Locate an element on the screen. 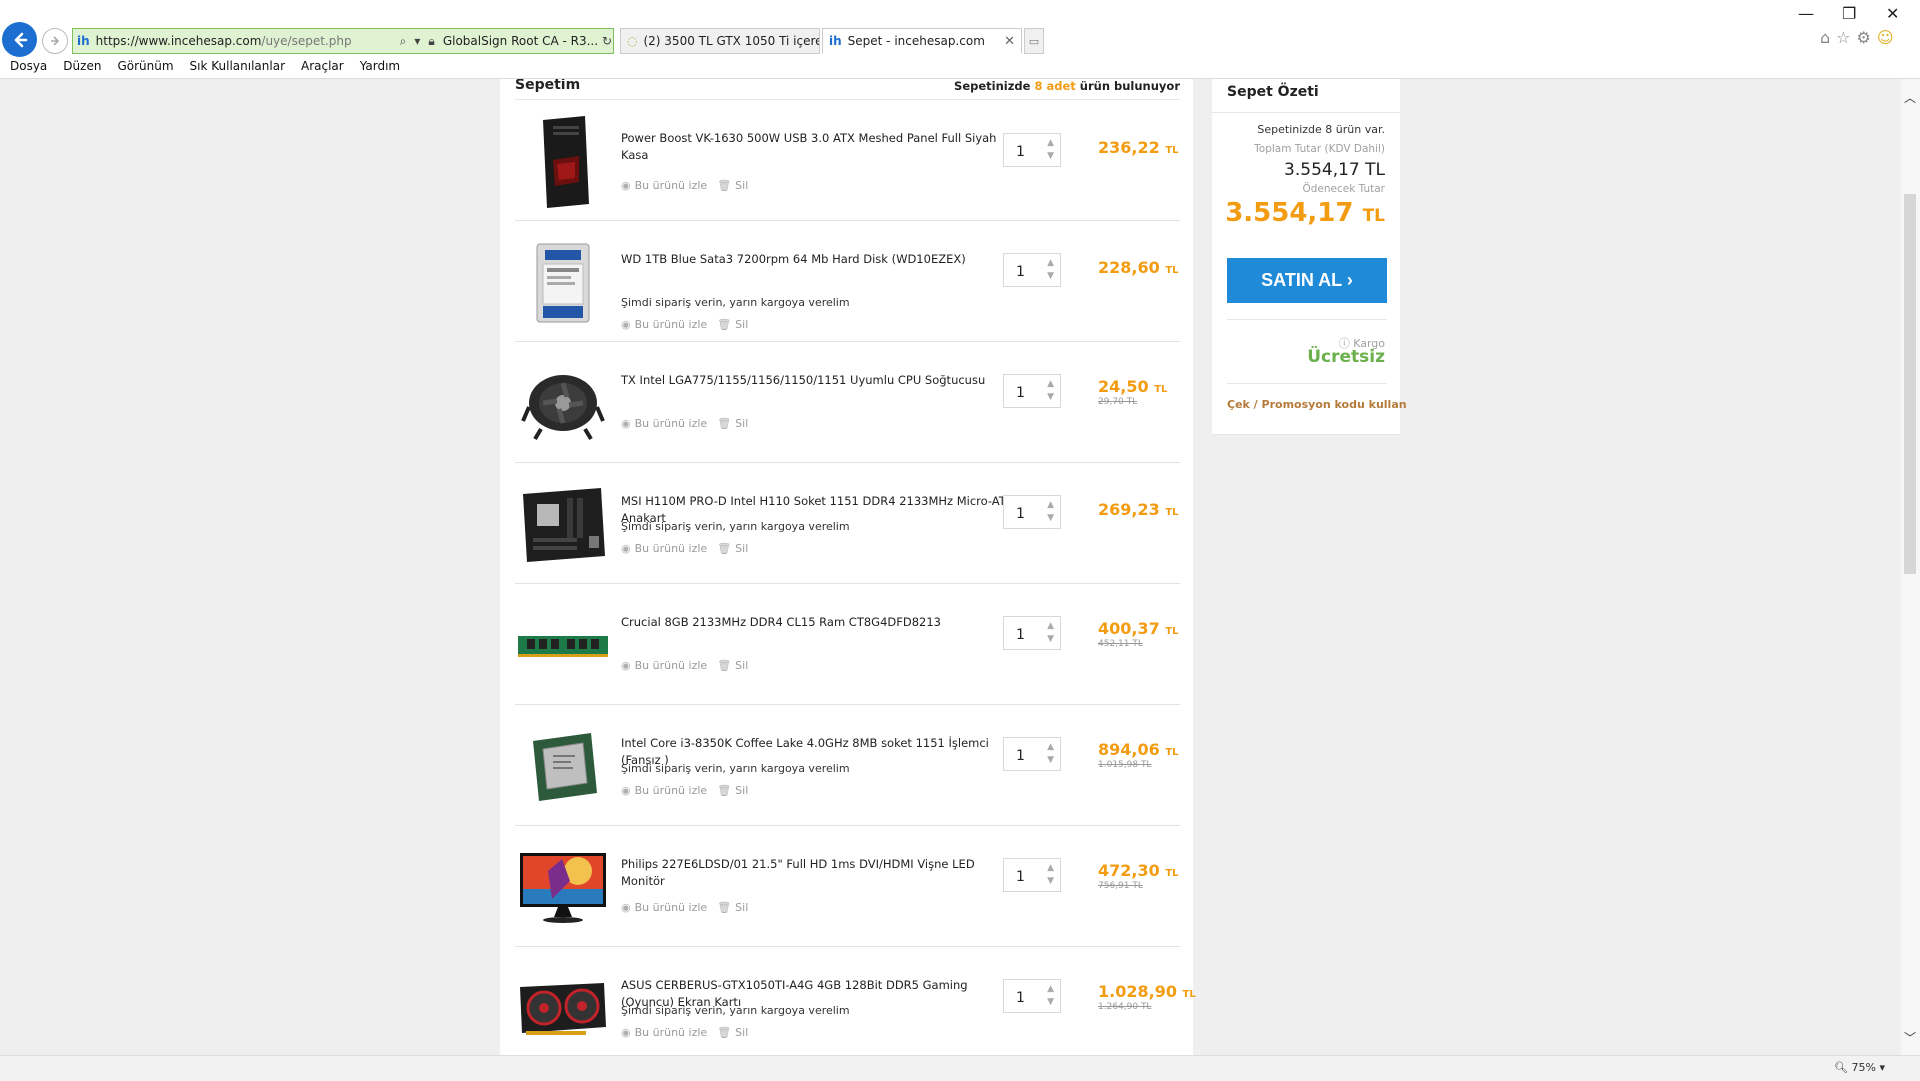 The width and height of the screenshot is (1920, 1081). product-image-monitor is located at coordinates (563, 888).